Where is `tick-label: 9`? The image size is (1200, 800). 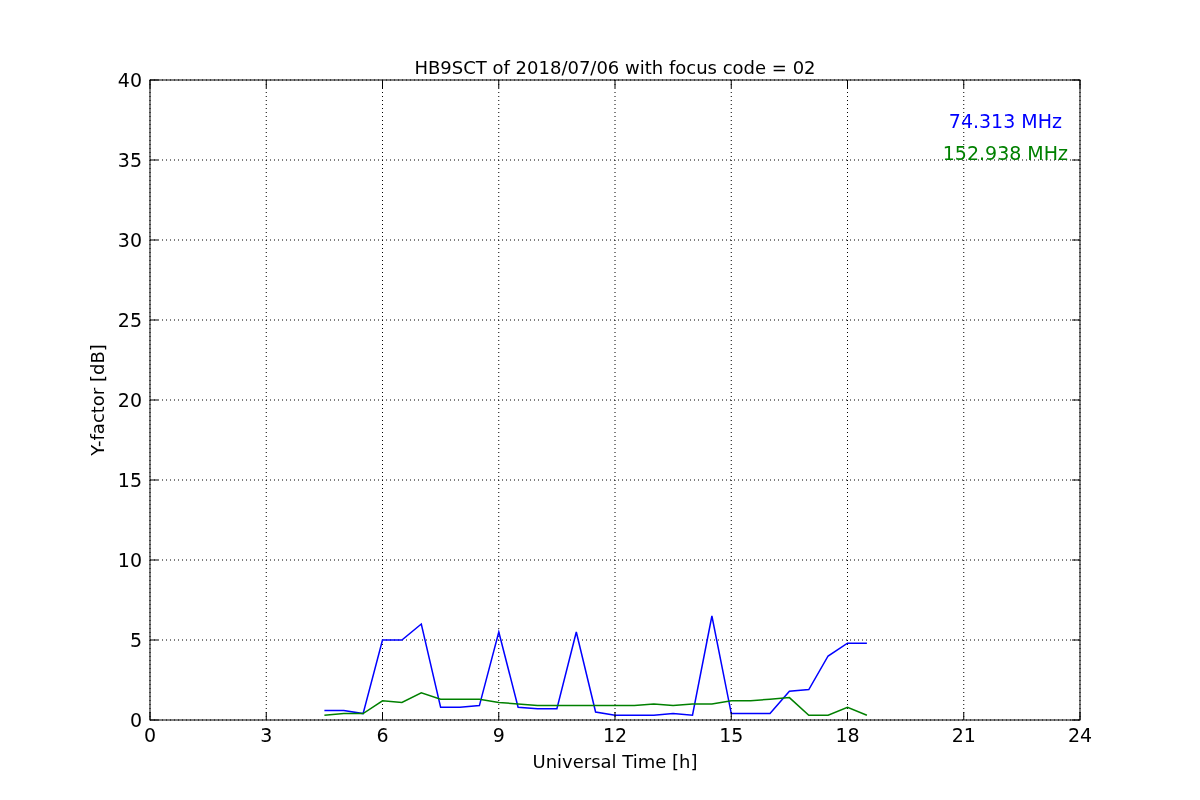
tick-label: 9 is located at coordinates (498, 735).